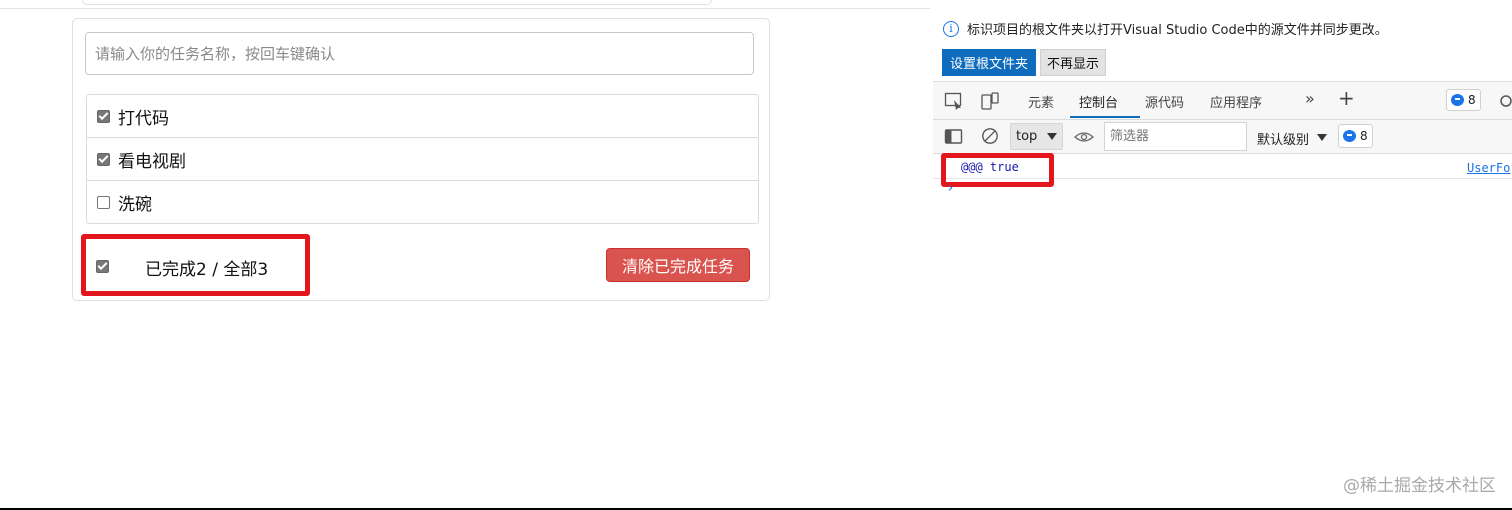 The height and width of the screenshot is (510, 1512). Describe the element at coordinates (678, 265) in the screenshot. I see `clear-completed-button: 清除已完成任务` at that location.